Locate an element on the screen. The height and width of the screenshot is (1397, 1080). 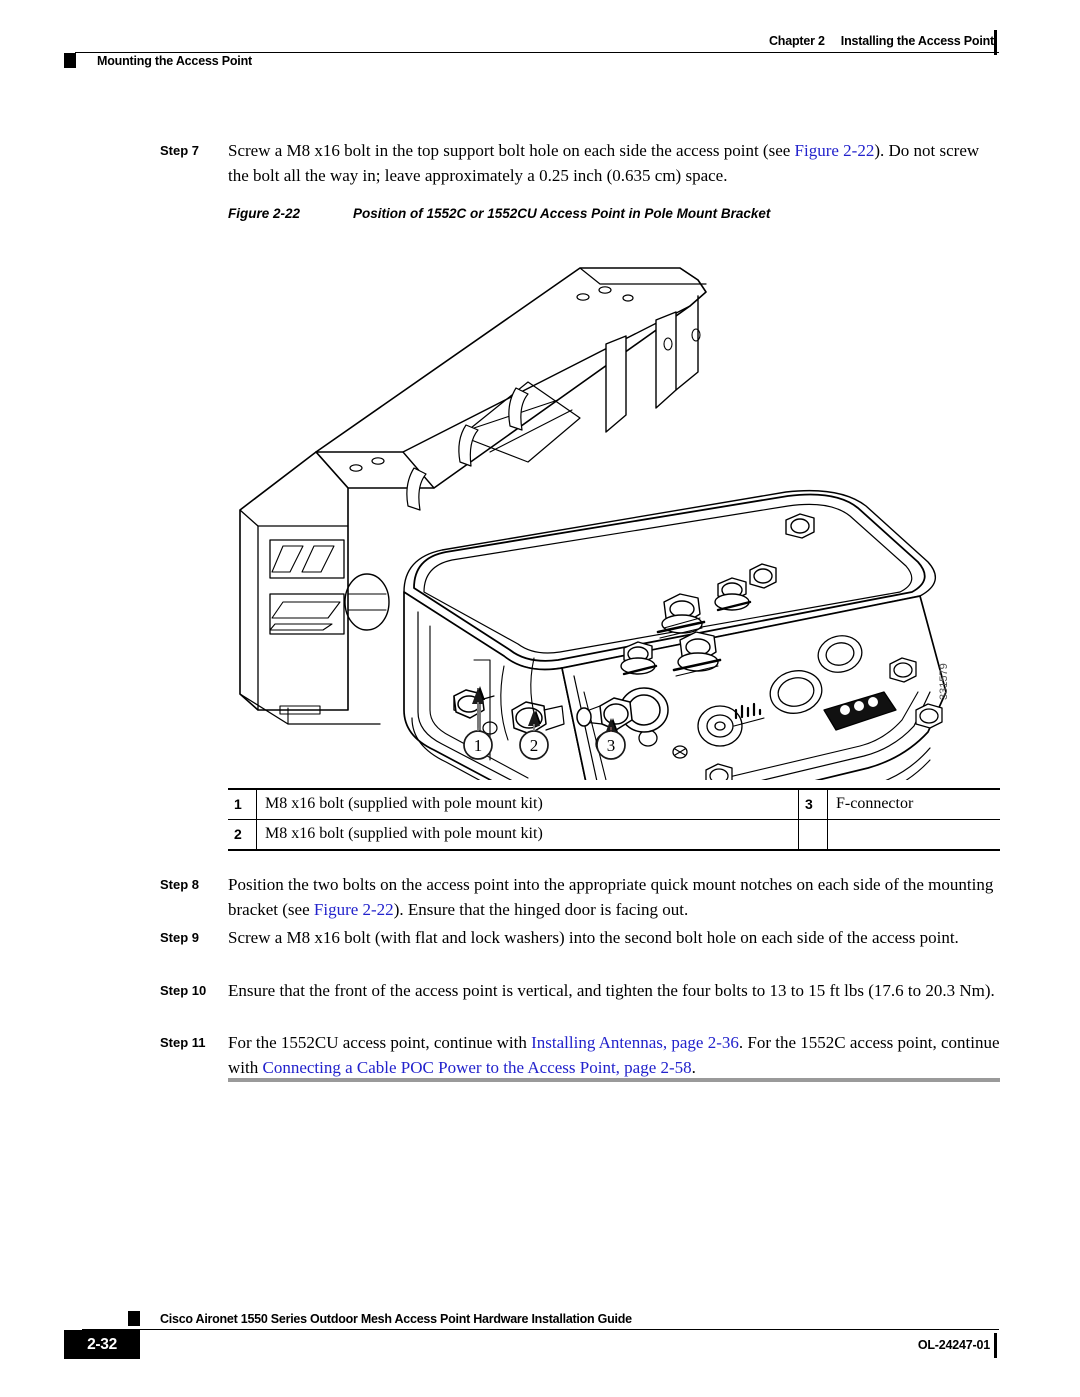
bracket-gusset-right is located at coordinates (666, 360).